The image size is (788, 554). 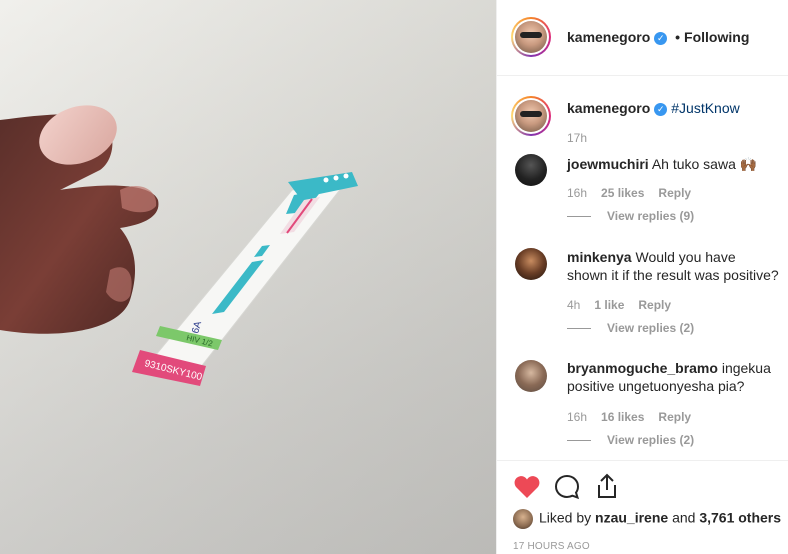 I want to click on caption-hashtag: #JustKnow, so click(x=705, y=108).